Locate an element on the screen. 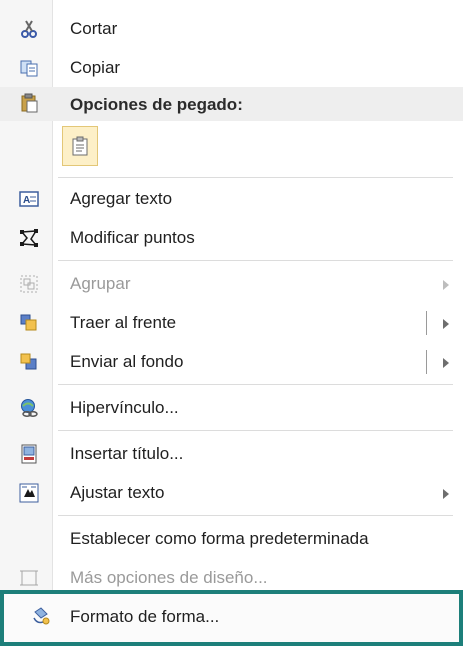 The width and height of the screenshot is (463, 646). menu-item-label: Establecer como forma predeterminada is located at coordinates (219, 538).